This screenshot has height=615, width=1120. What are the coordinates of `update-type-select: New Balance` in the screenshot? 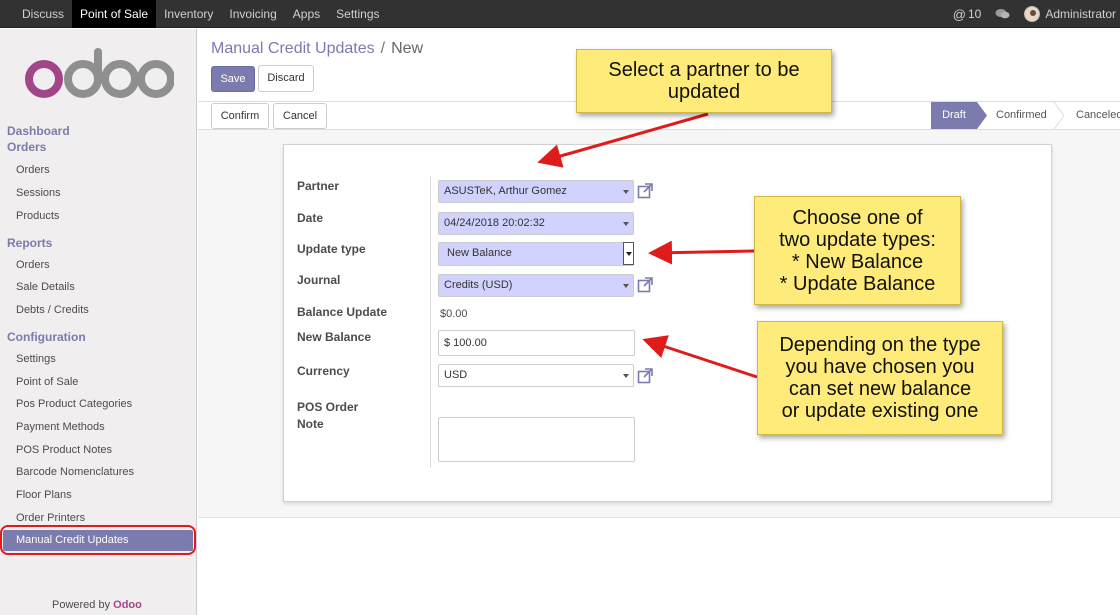 It's located at (536, 254).